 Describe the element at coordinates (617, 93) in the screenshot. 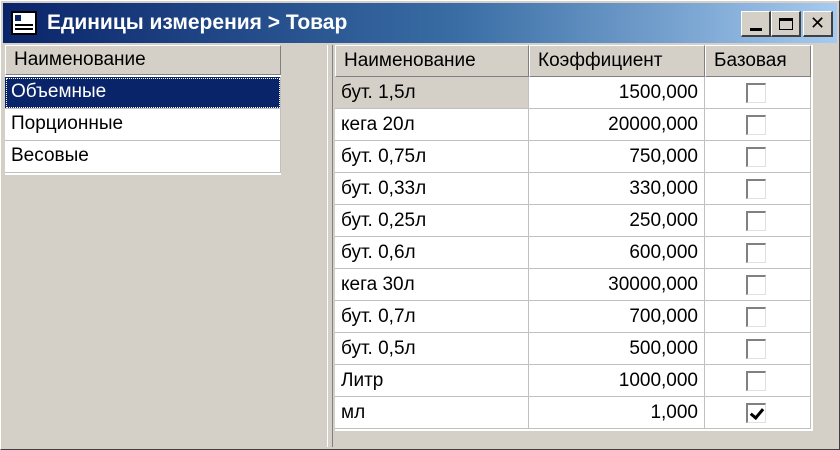

I see `cell-coefficient: 1500,000` at that location.